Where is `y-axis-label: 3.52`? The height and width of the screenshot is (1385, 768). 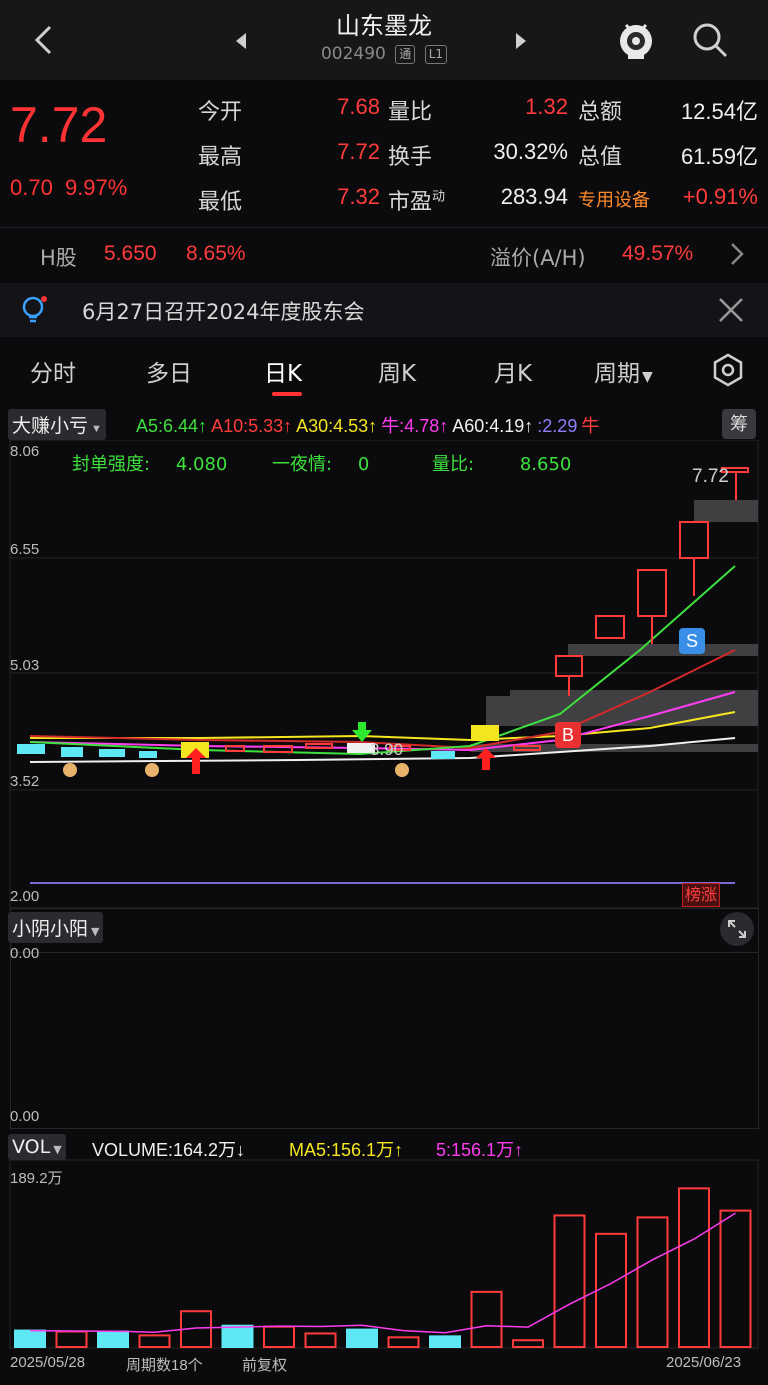 y-axis-label: 3.52 is located at coordinates (25, 781).